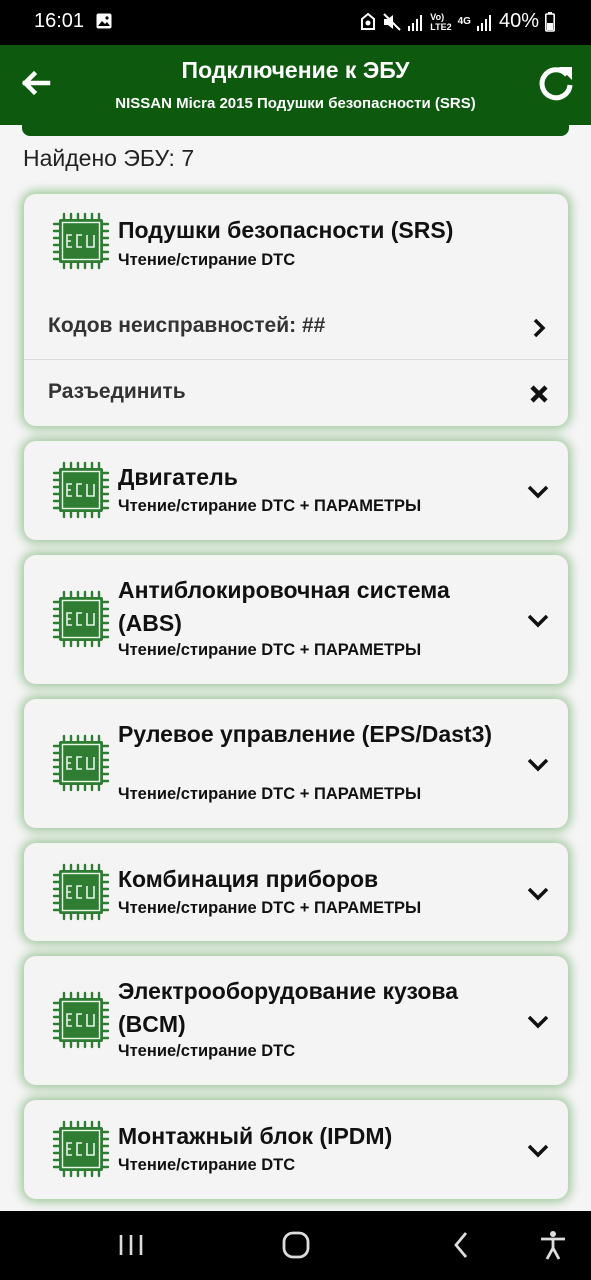 The height and width of the screenshot is (1280, 591). I want to click on chevron-right-icon, so click(539, 328).